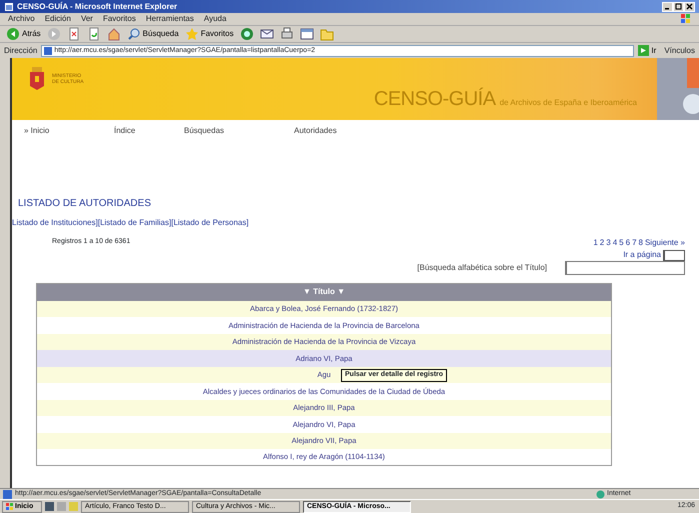  Describe the element at coordinates (640, 243) in the screenshot. I see `page-link: 8` at that location.